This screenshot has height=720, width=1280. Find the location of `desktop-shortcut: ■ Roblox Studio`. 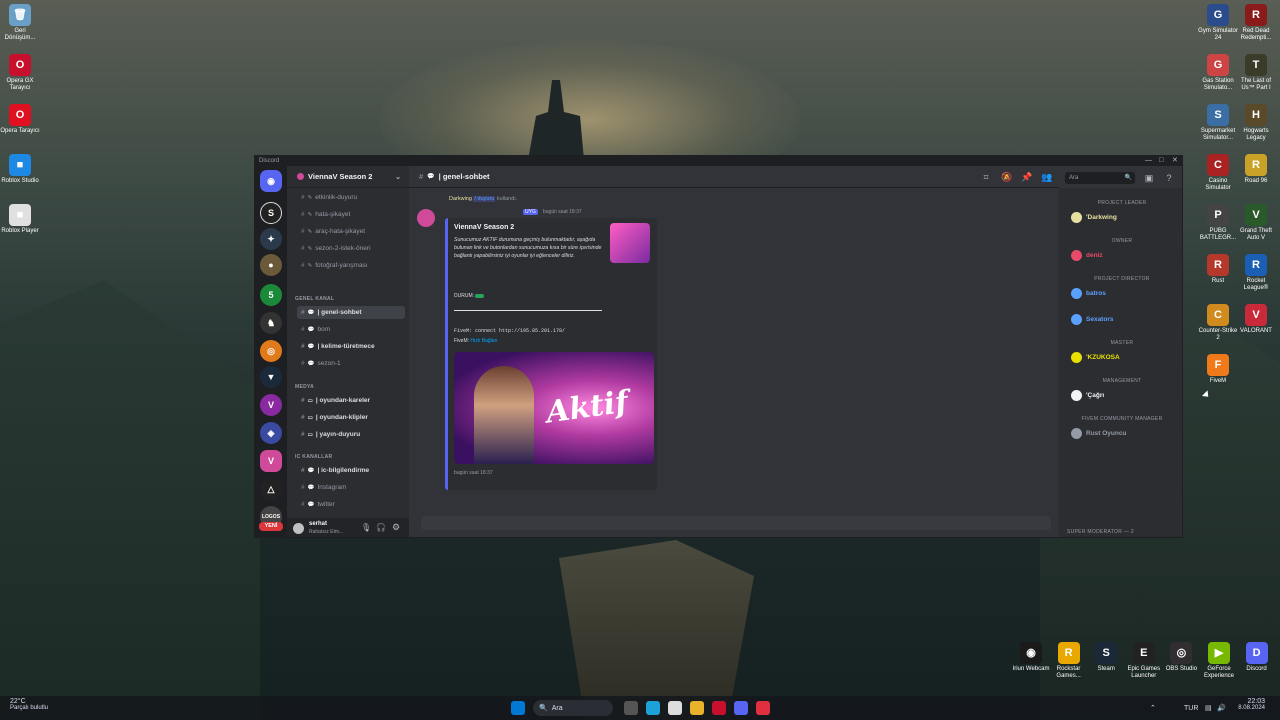

desktop-shortcut: ■ Roblox Studio is located at coordinates (20, 169).